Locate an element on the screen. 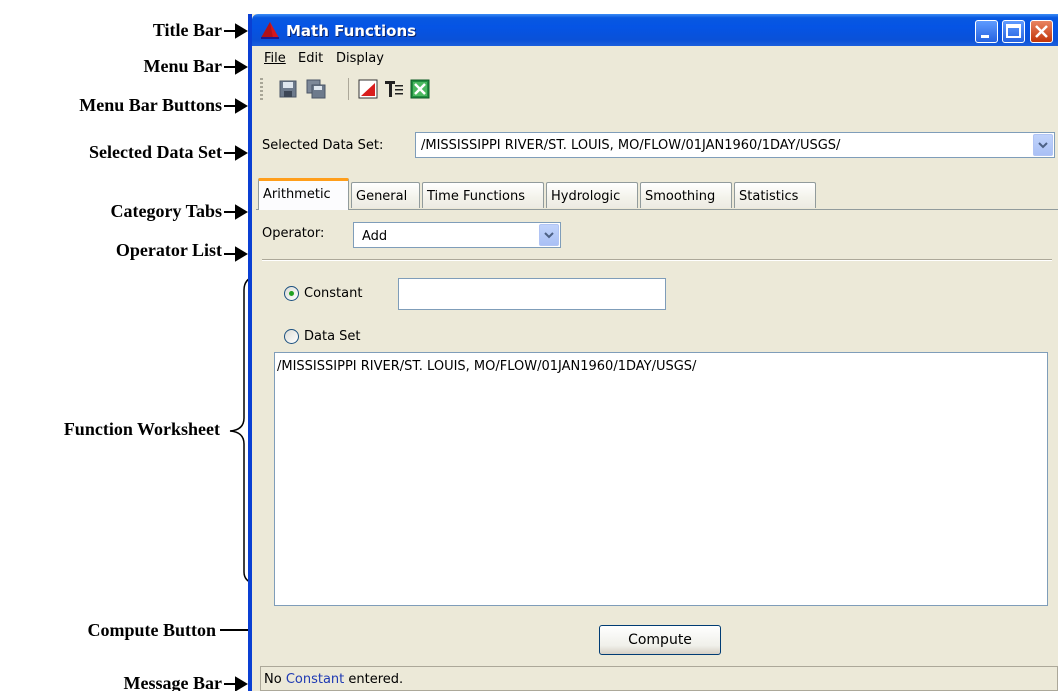 This screenshot has height=691, width=1058. maximize-button is located at coordinates (1013, 31).